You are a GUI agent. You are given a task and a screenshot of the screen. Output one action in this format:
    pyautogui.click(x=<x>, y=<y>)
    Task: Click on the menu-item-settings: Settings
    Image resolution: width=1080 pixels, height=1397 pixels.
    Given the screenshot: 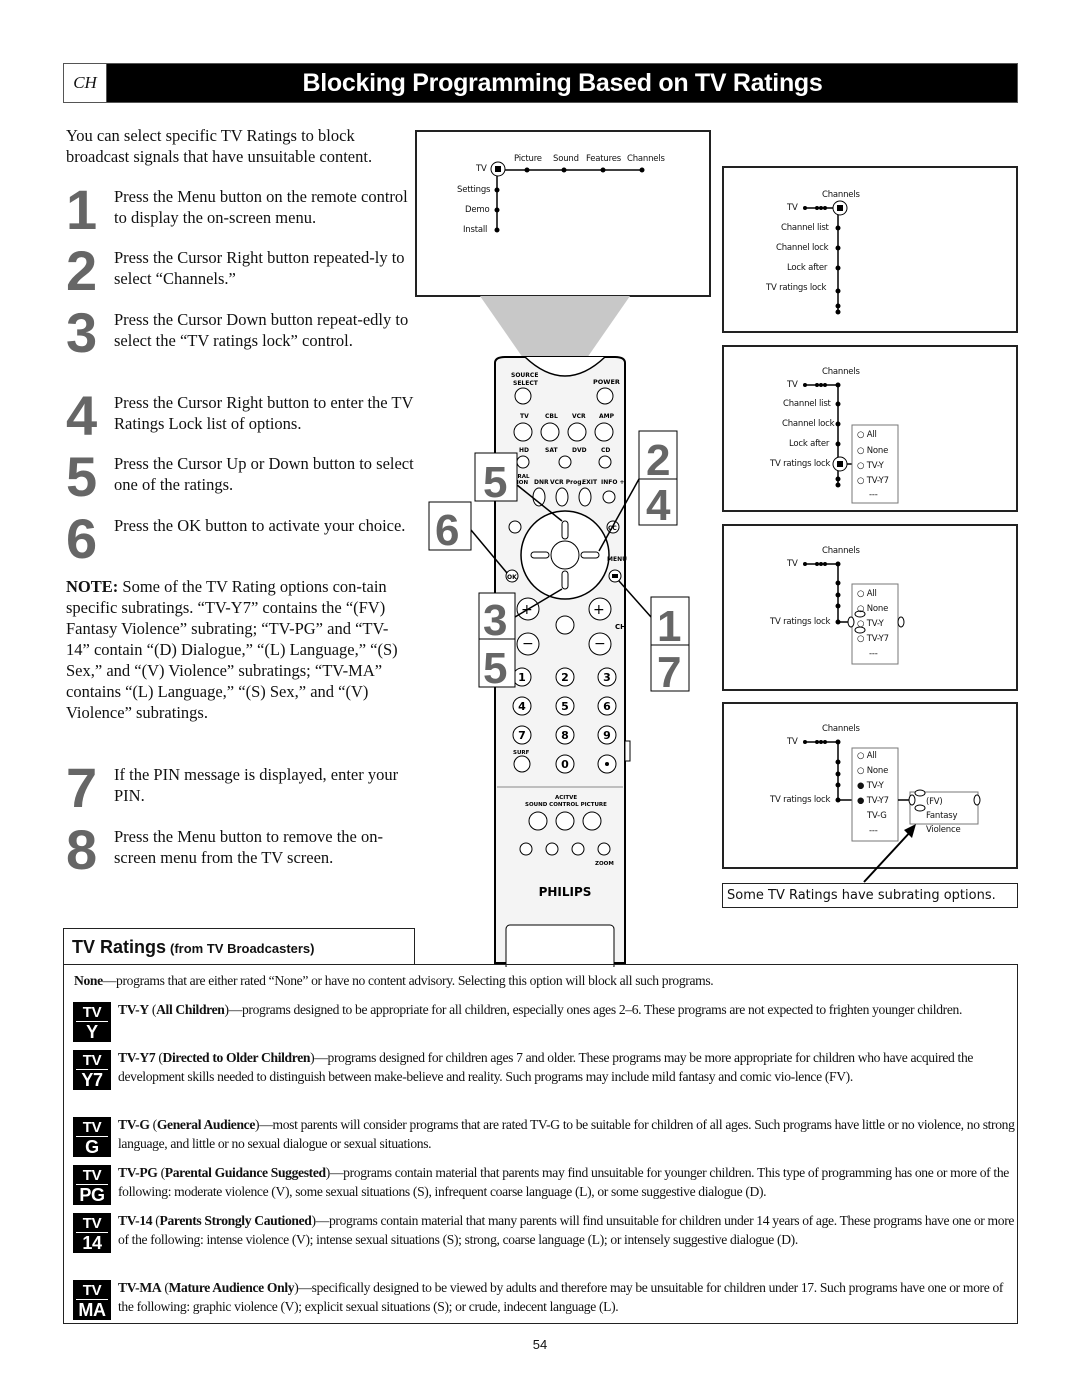 What is the action you would take?
    pyautogui.click(x=474, y=190)
    